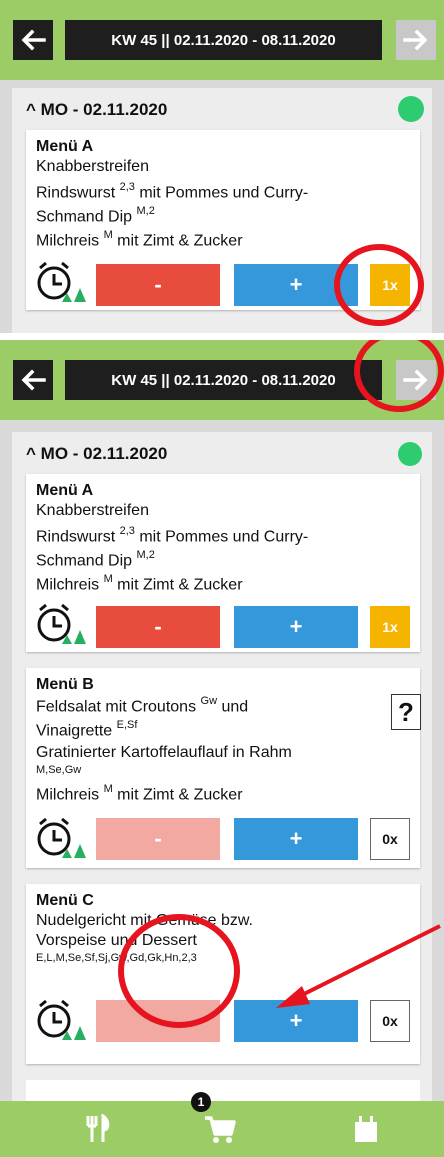 This screenshot has height=1157, width=444. Describe the element at coordinates (116, 940) in the screenshot. I see `menu-item-line: Vorspeise und Dessert` at that location.